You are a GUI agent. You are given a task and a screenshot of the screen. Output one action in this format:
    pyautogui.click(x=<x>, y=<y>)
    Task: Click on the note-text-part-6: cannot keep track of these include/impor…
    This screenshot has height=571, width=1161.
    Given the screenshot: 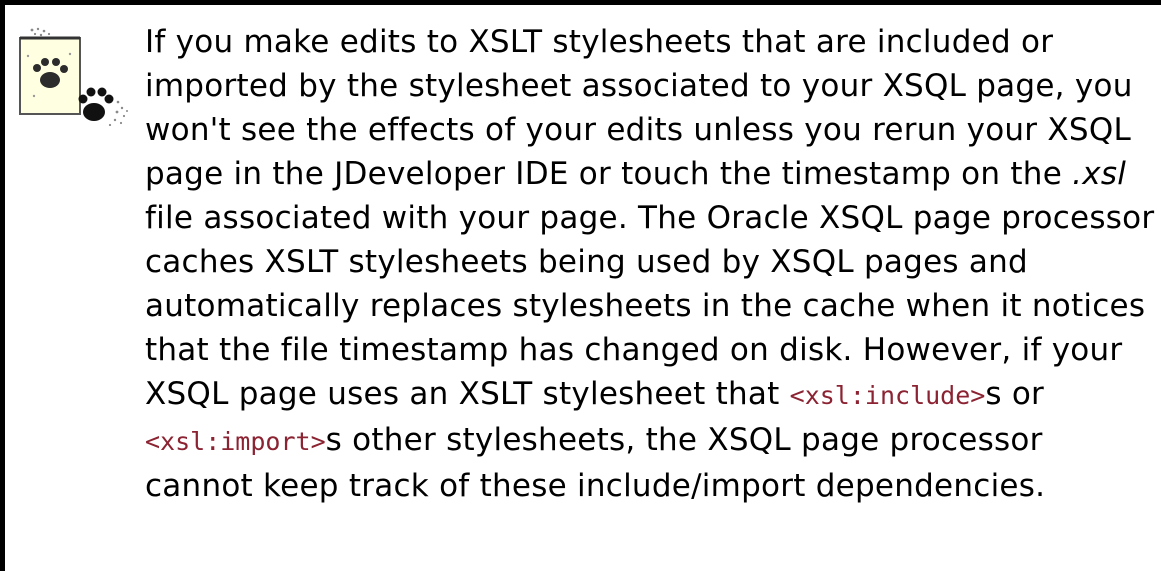 What is the action you would take?
    pyautogui.click(x=595, y=486)
    